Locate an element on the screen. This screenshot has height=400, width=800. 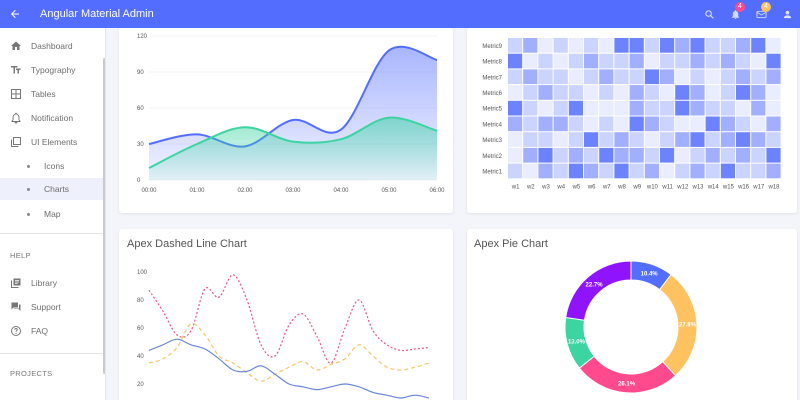
sidebar-item-tables: Tables is located at coordinates (51, 94).